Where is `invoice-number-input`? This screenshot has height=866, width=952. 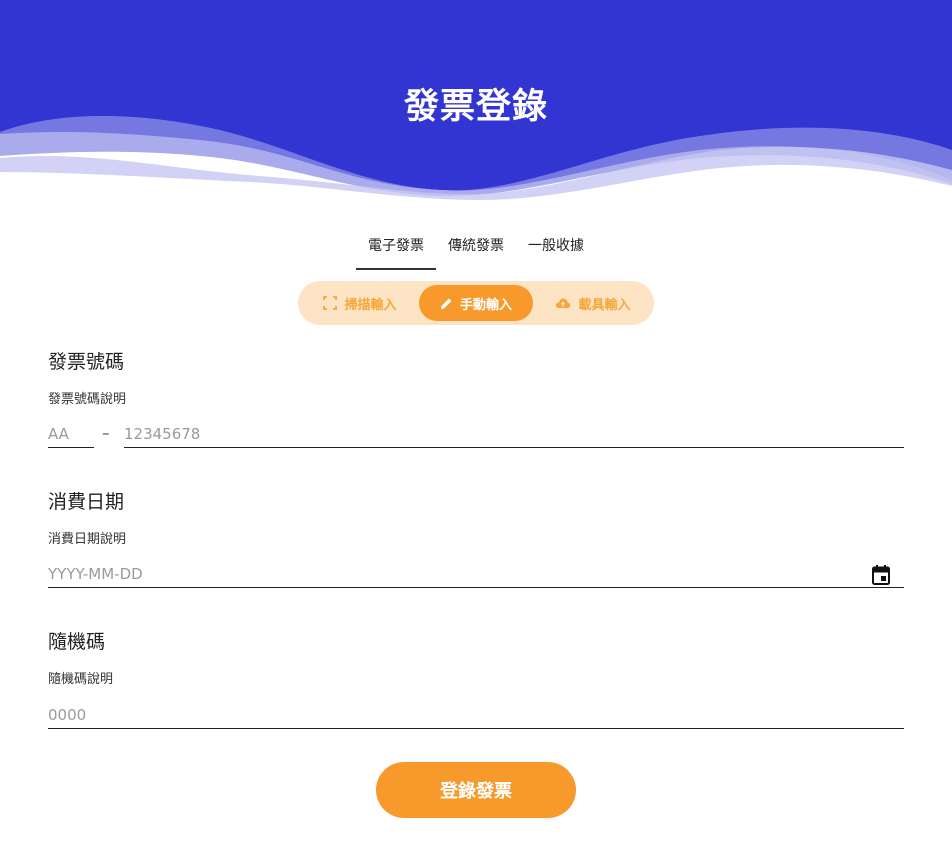 invoice-number-input is located at coordinates (514, 434).